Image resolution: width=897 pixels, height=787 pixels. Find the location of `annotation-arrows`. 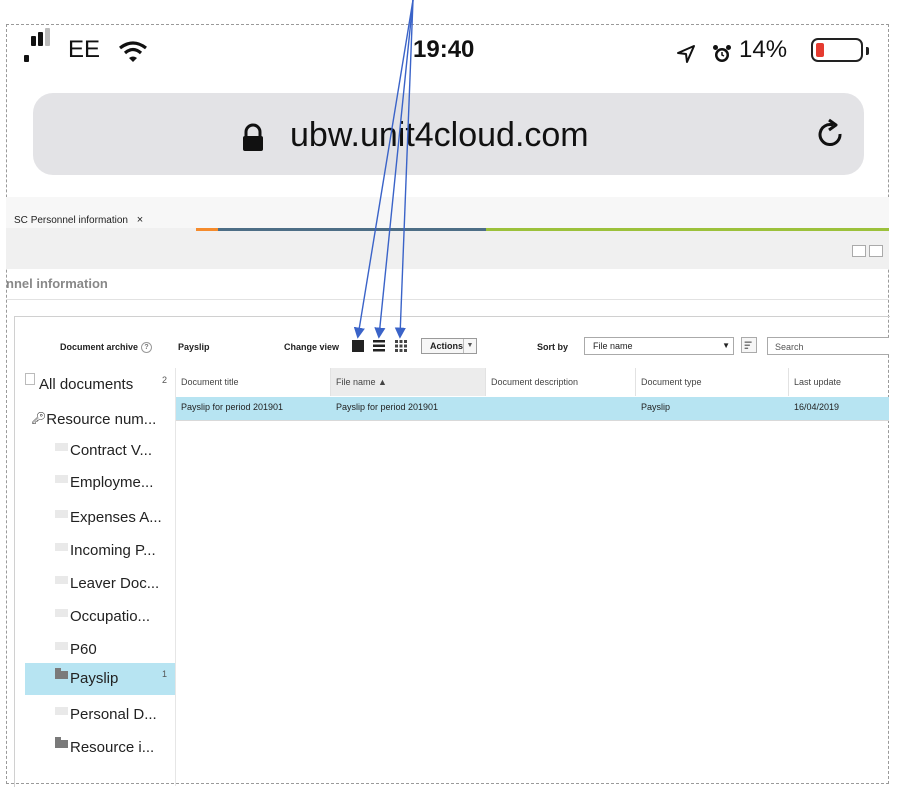

annotation-arrows is located at coordinates (383, 169).